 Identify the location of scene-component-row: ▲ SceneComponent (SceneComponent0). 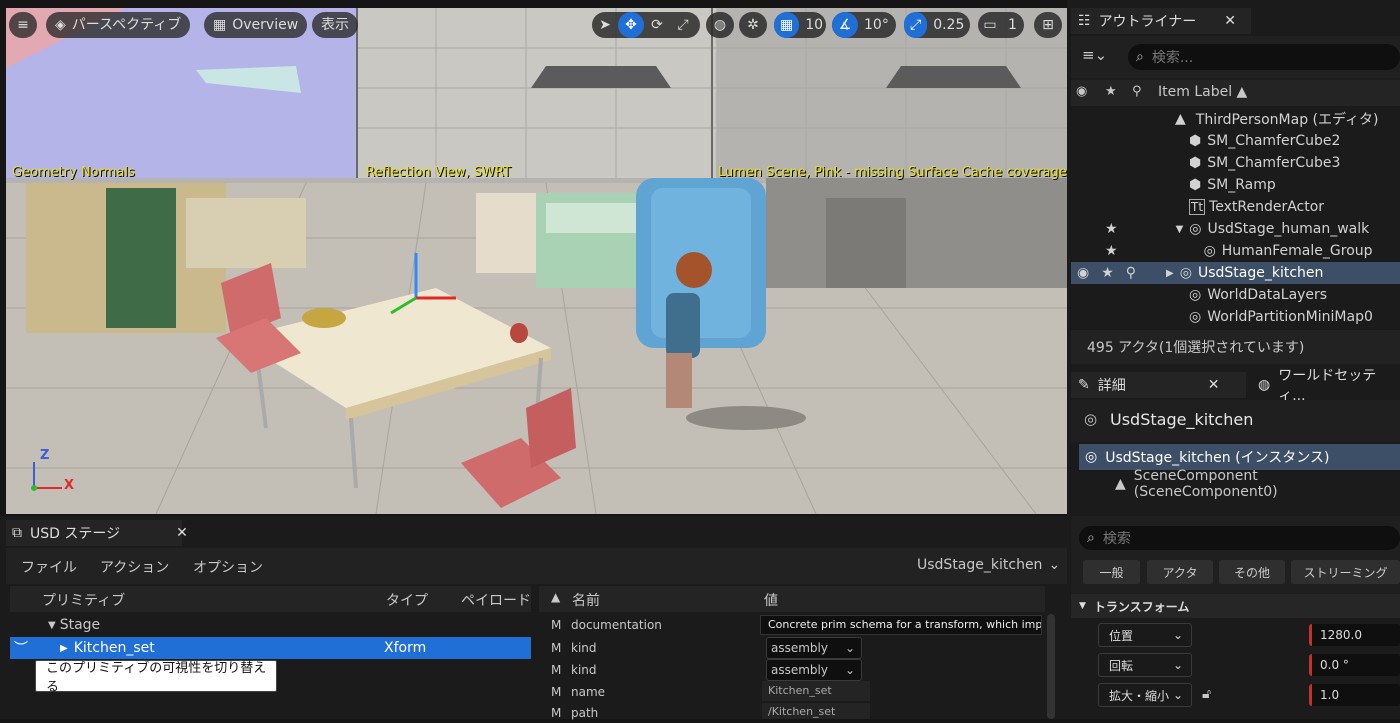
(1239, 484).